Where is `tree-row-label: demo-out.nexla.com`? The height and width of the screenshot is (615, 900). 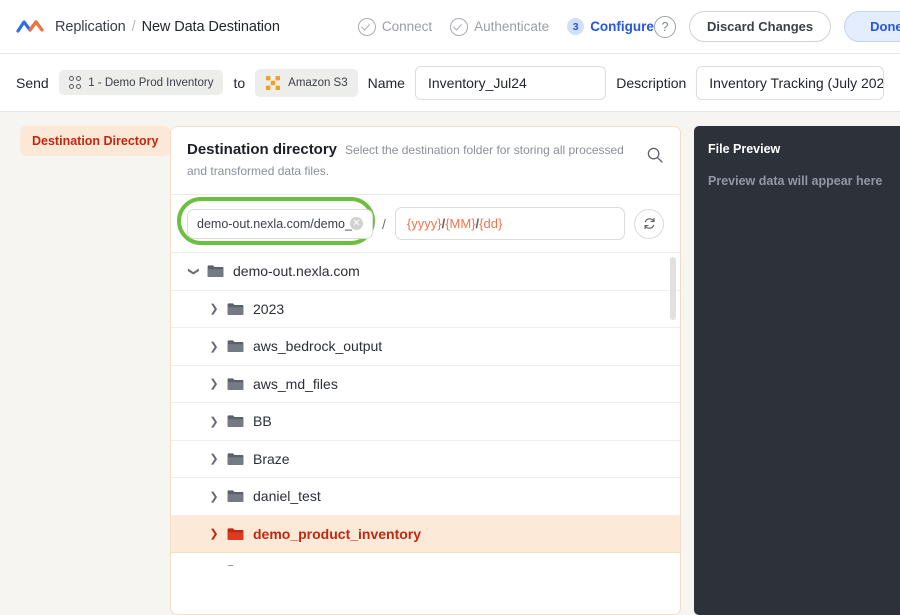 tree-row-label: demo-out.nexla.com is located at coordinates (296, 271).